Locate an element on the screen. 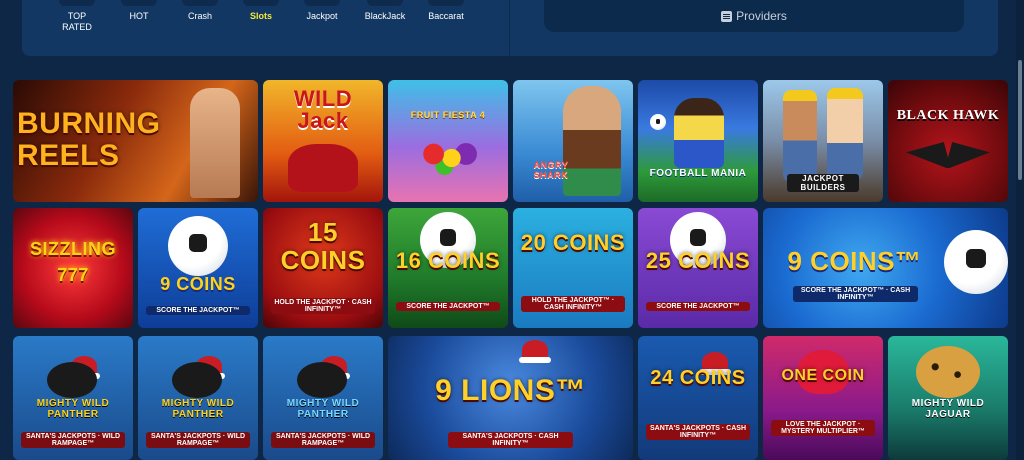 The width and height of the screenshot is (1024, 460). game-title: JACKPOT BUILDERS is located at coordinates (823, 183).